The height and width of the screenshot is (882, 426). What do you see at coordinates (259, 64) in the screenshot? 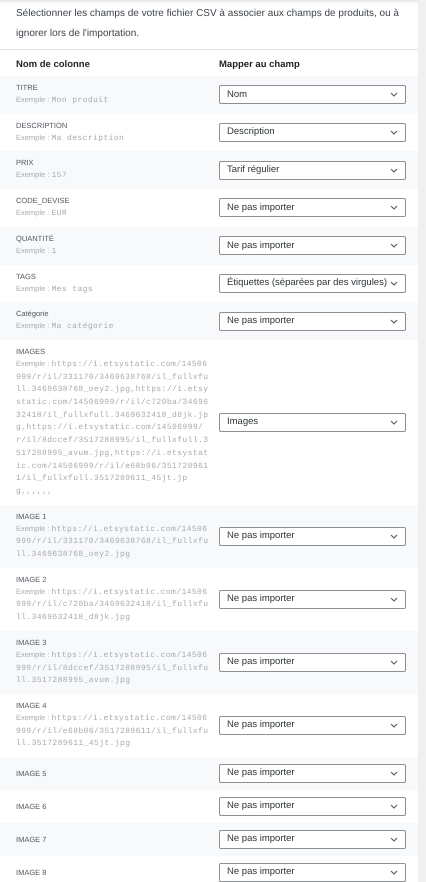
I see `column-header: Mapper au champ` at bounding box center [259, 64].